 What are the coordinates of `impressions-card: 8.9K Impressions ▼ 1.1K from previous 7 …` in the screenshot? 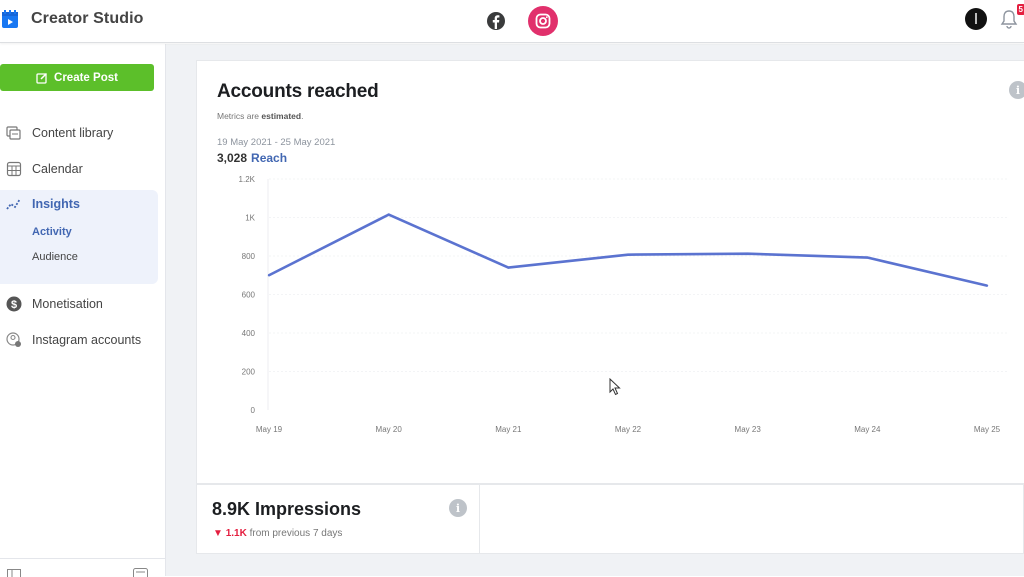 It's located at (338, 519).